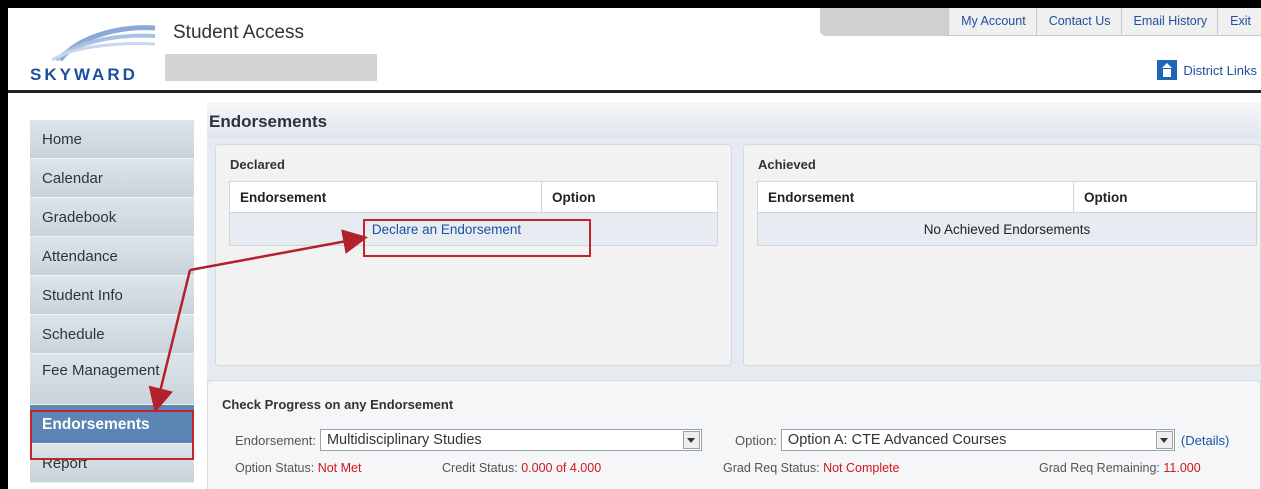 The width and height of the screenshot is (1261, 489). I want to click on annotation-arrows, so click(258, 321).